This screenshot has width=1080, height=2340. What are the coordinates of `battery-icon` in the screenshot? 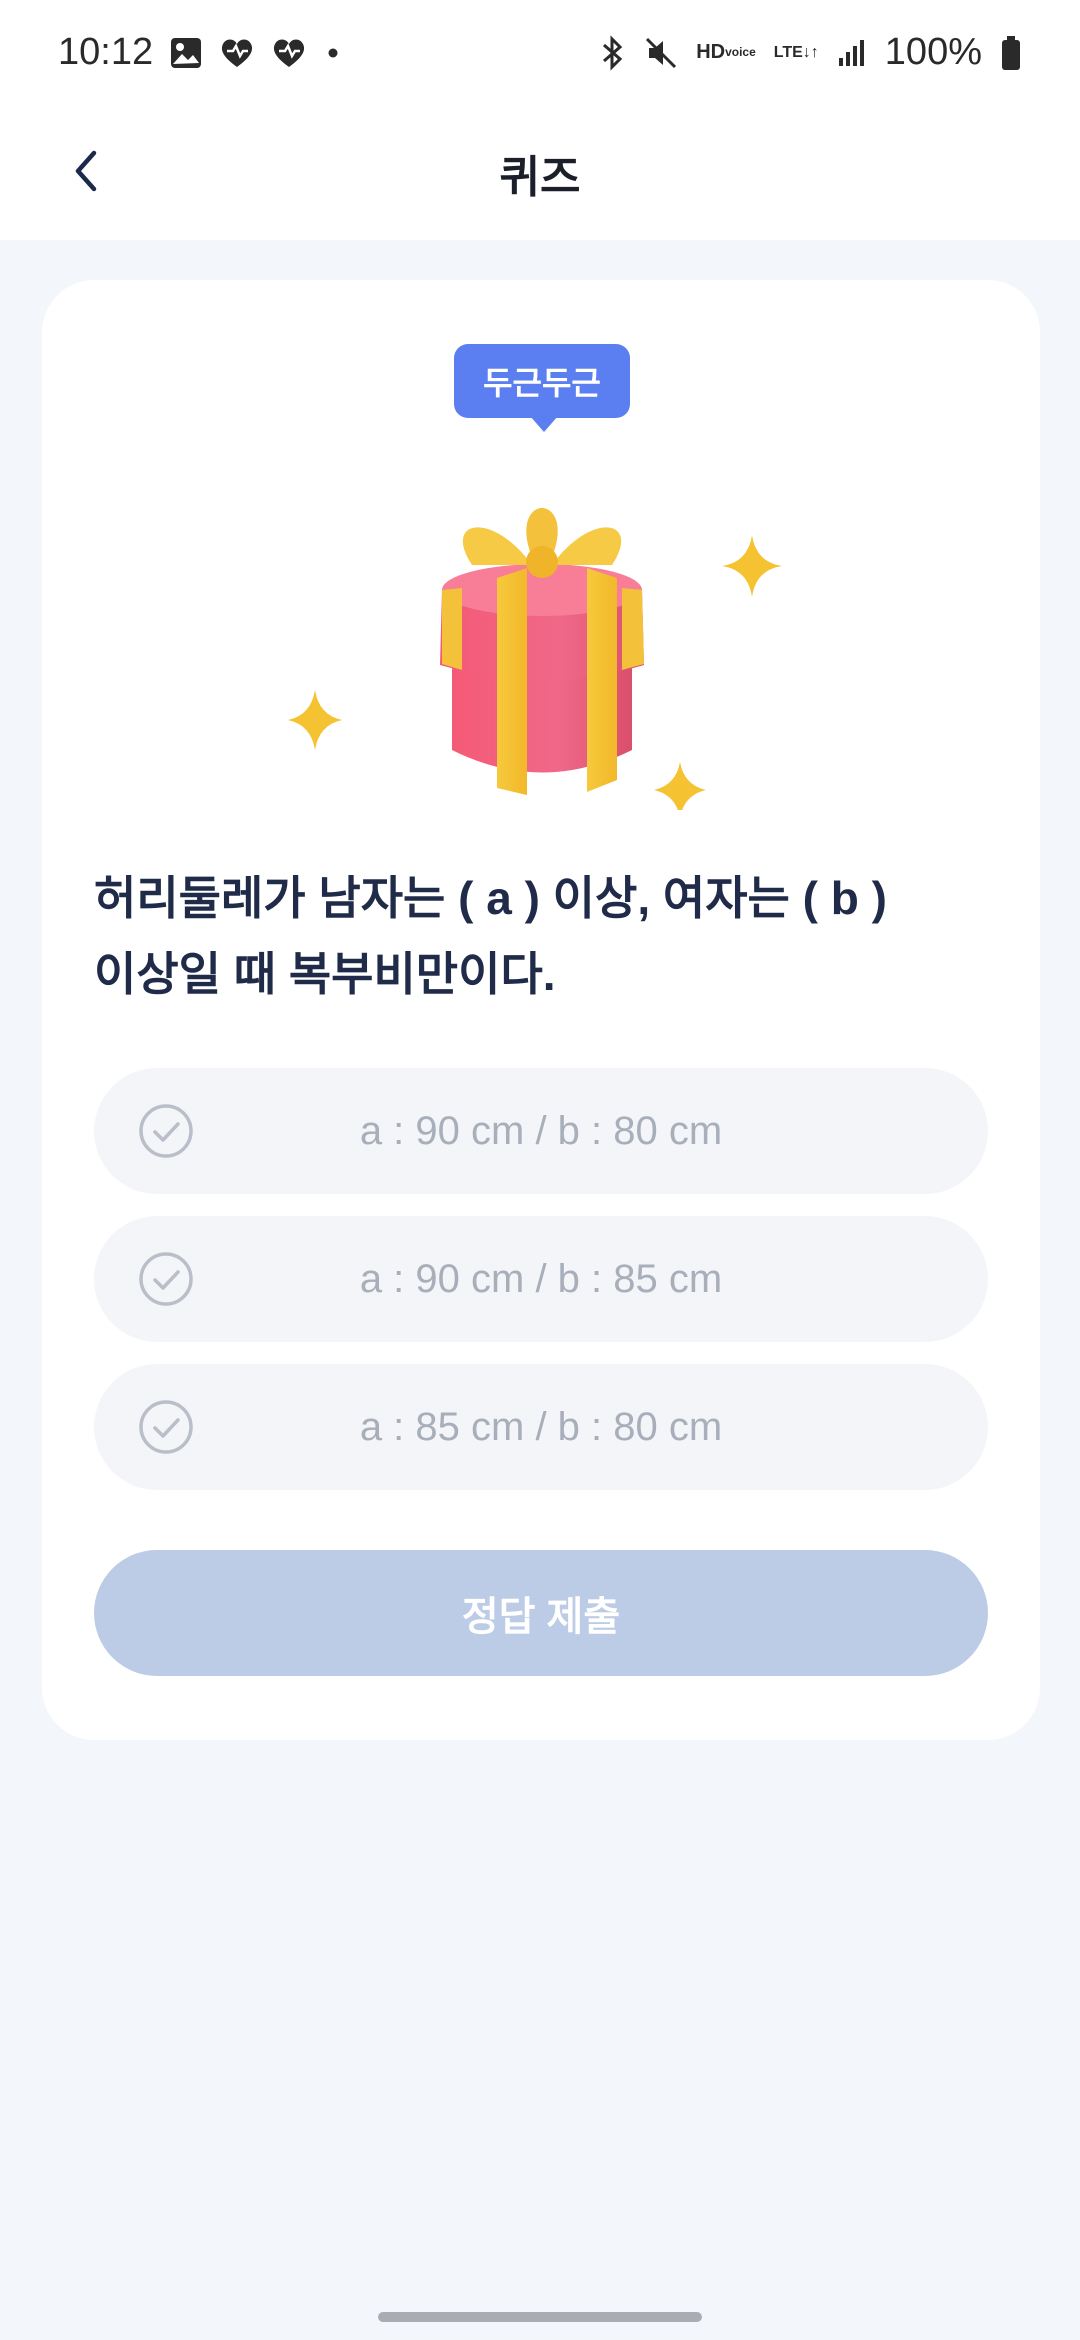 It's located at (1011, 53).